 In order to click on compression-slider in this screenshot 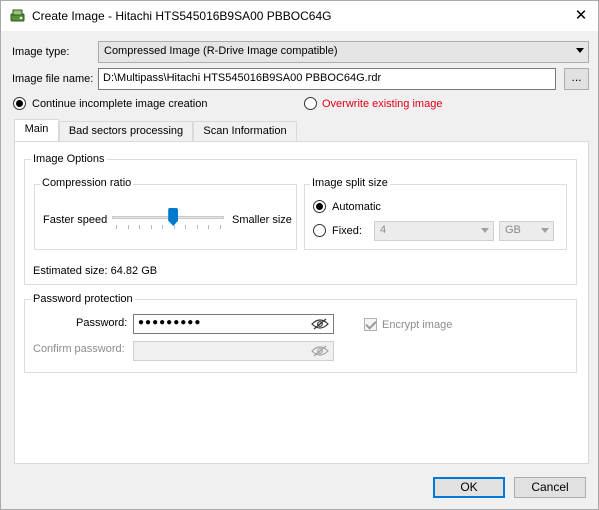, I will do `click(168, 218)`.